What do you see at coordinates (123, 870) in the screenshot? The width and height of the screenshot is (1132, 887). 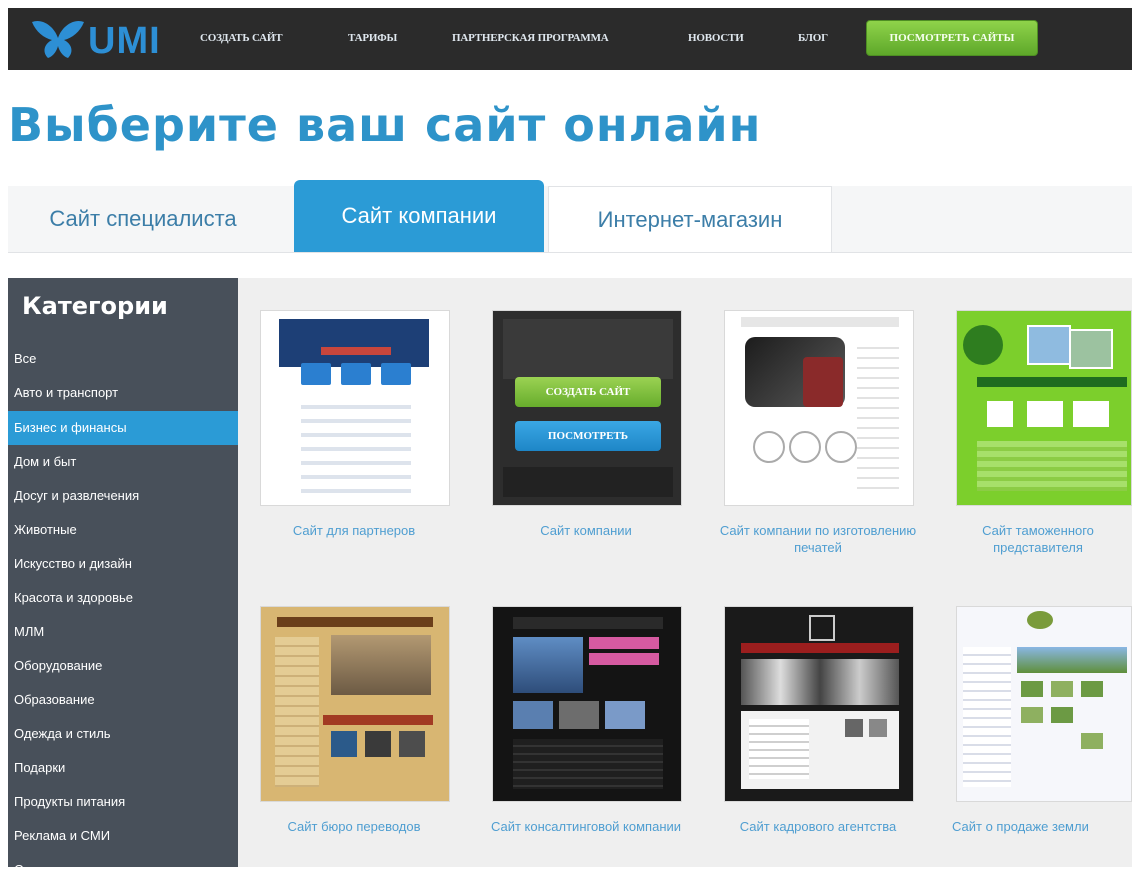 I see `category-family: Семья и дети` at bounding box center [123, 870].